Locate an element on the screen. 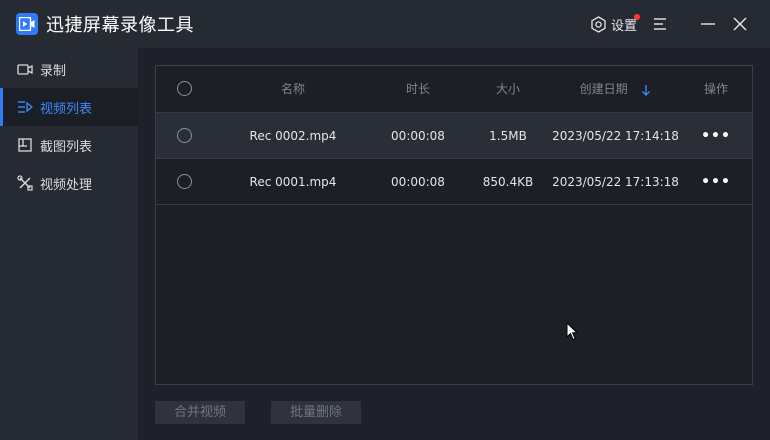 The height and width of the screenshot is (440, 770). table-header: 名称 时长 大小 创建日期 操作 is located at coordinates (454, 89).